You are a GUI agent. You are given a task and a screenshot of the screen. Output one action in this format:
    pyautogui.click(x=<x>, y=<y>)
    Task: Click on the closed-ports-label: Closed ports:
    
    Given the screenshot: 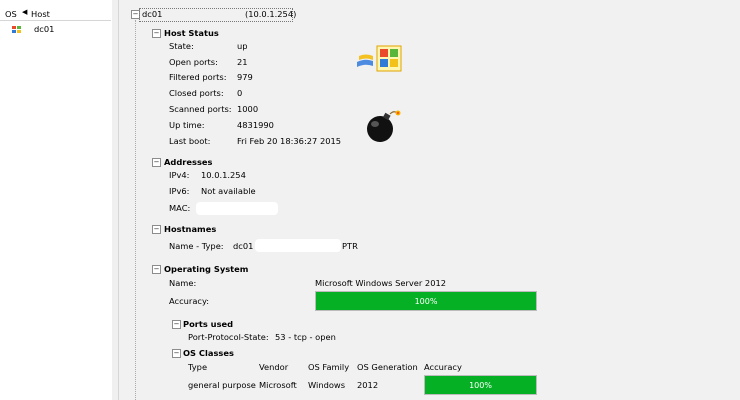 What is the action you would take?
    pyautogui.click(x=196, y=93)
    